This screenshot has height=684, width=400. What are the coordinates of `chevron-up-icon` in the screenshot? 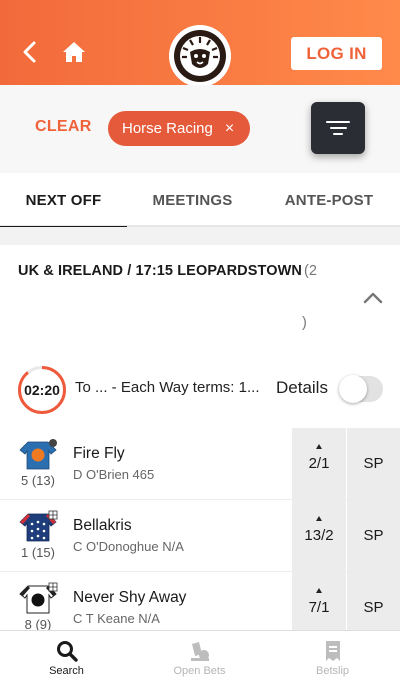 It's located at (373, 298).